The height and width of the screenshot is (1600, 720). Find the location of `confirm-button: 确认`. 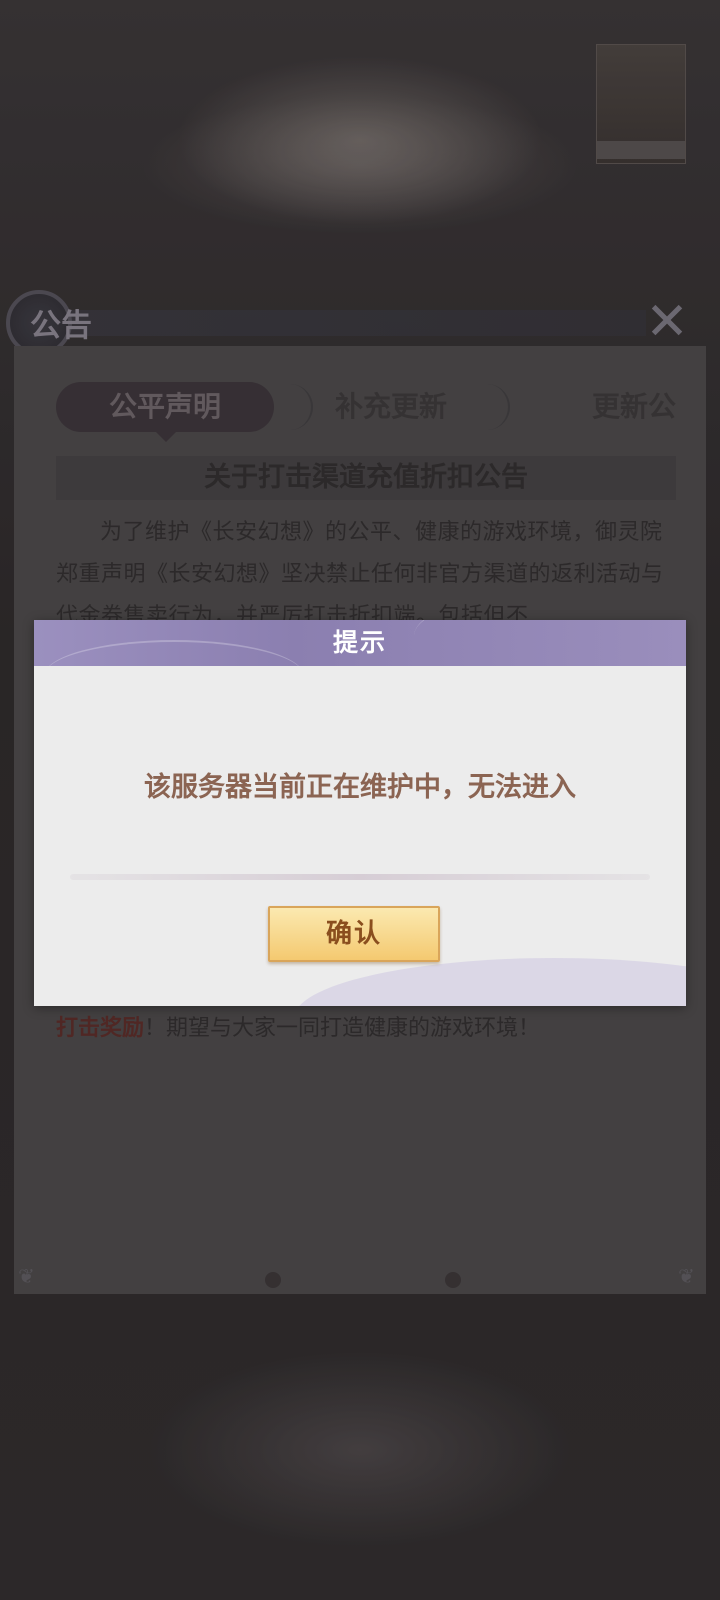

confirm-button: 确认 is located at coordinates (354, 934).